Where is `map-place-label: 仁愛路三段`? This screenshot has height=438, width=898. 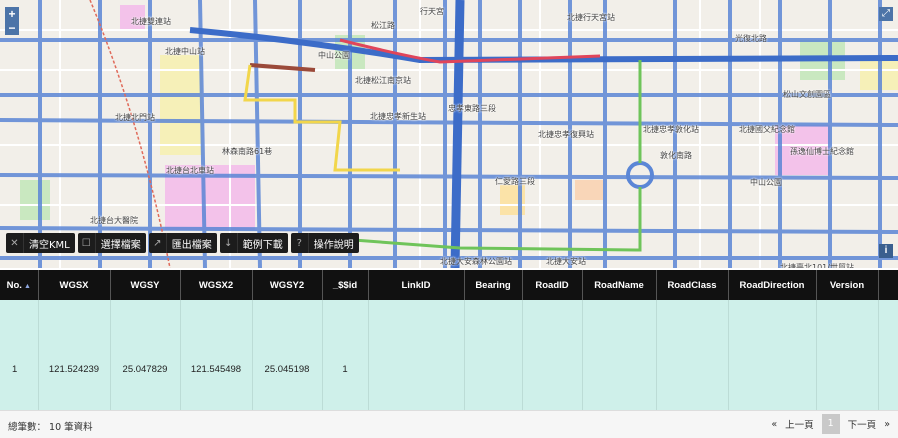
map-place-label: 仁愛路三段 is located at coordinates (515, 181).